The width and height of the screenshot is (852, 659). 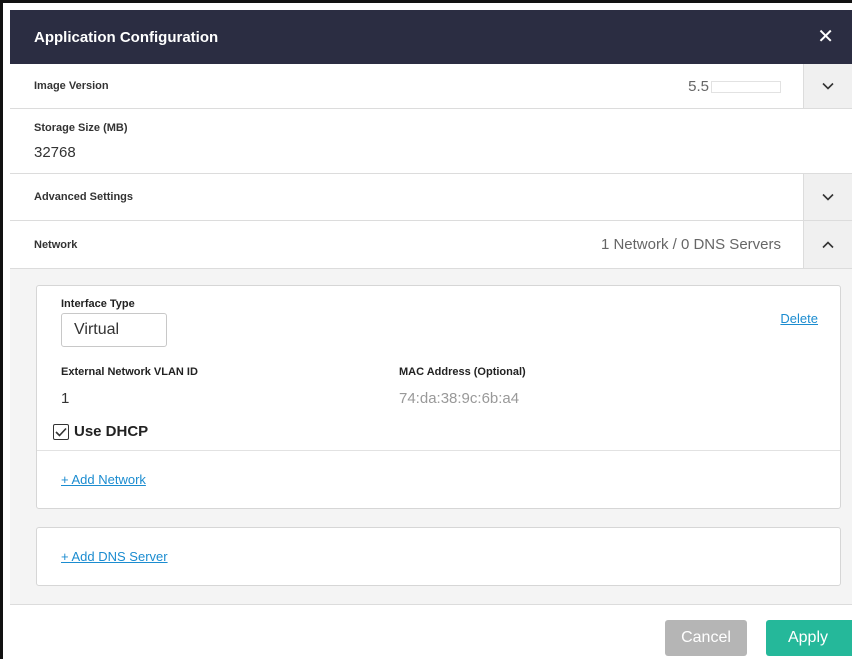 What do you see at coordinates (114, 330) in the screenshot?
I see `interface-type-select: Virtual` at bounding box center [114, 330].